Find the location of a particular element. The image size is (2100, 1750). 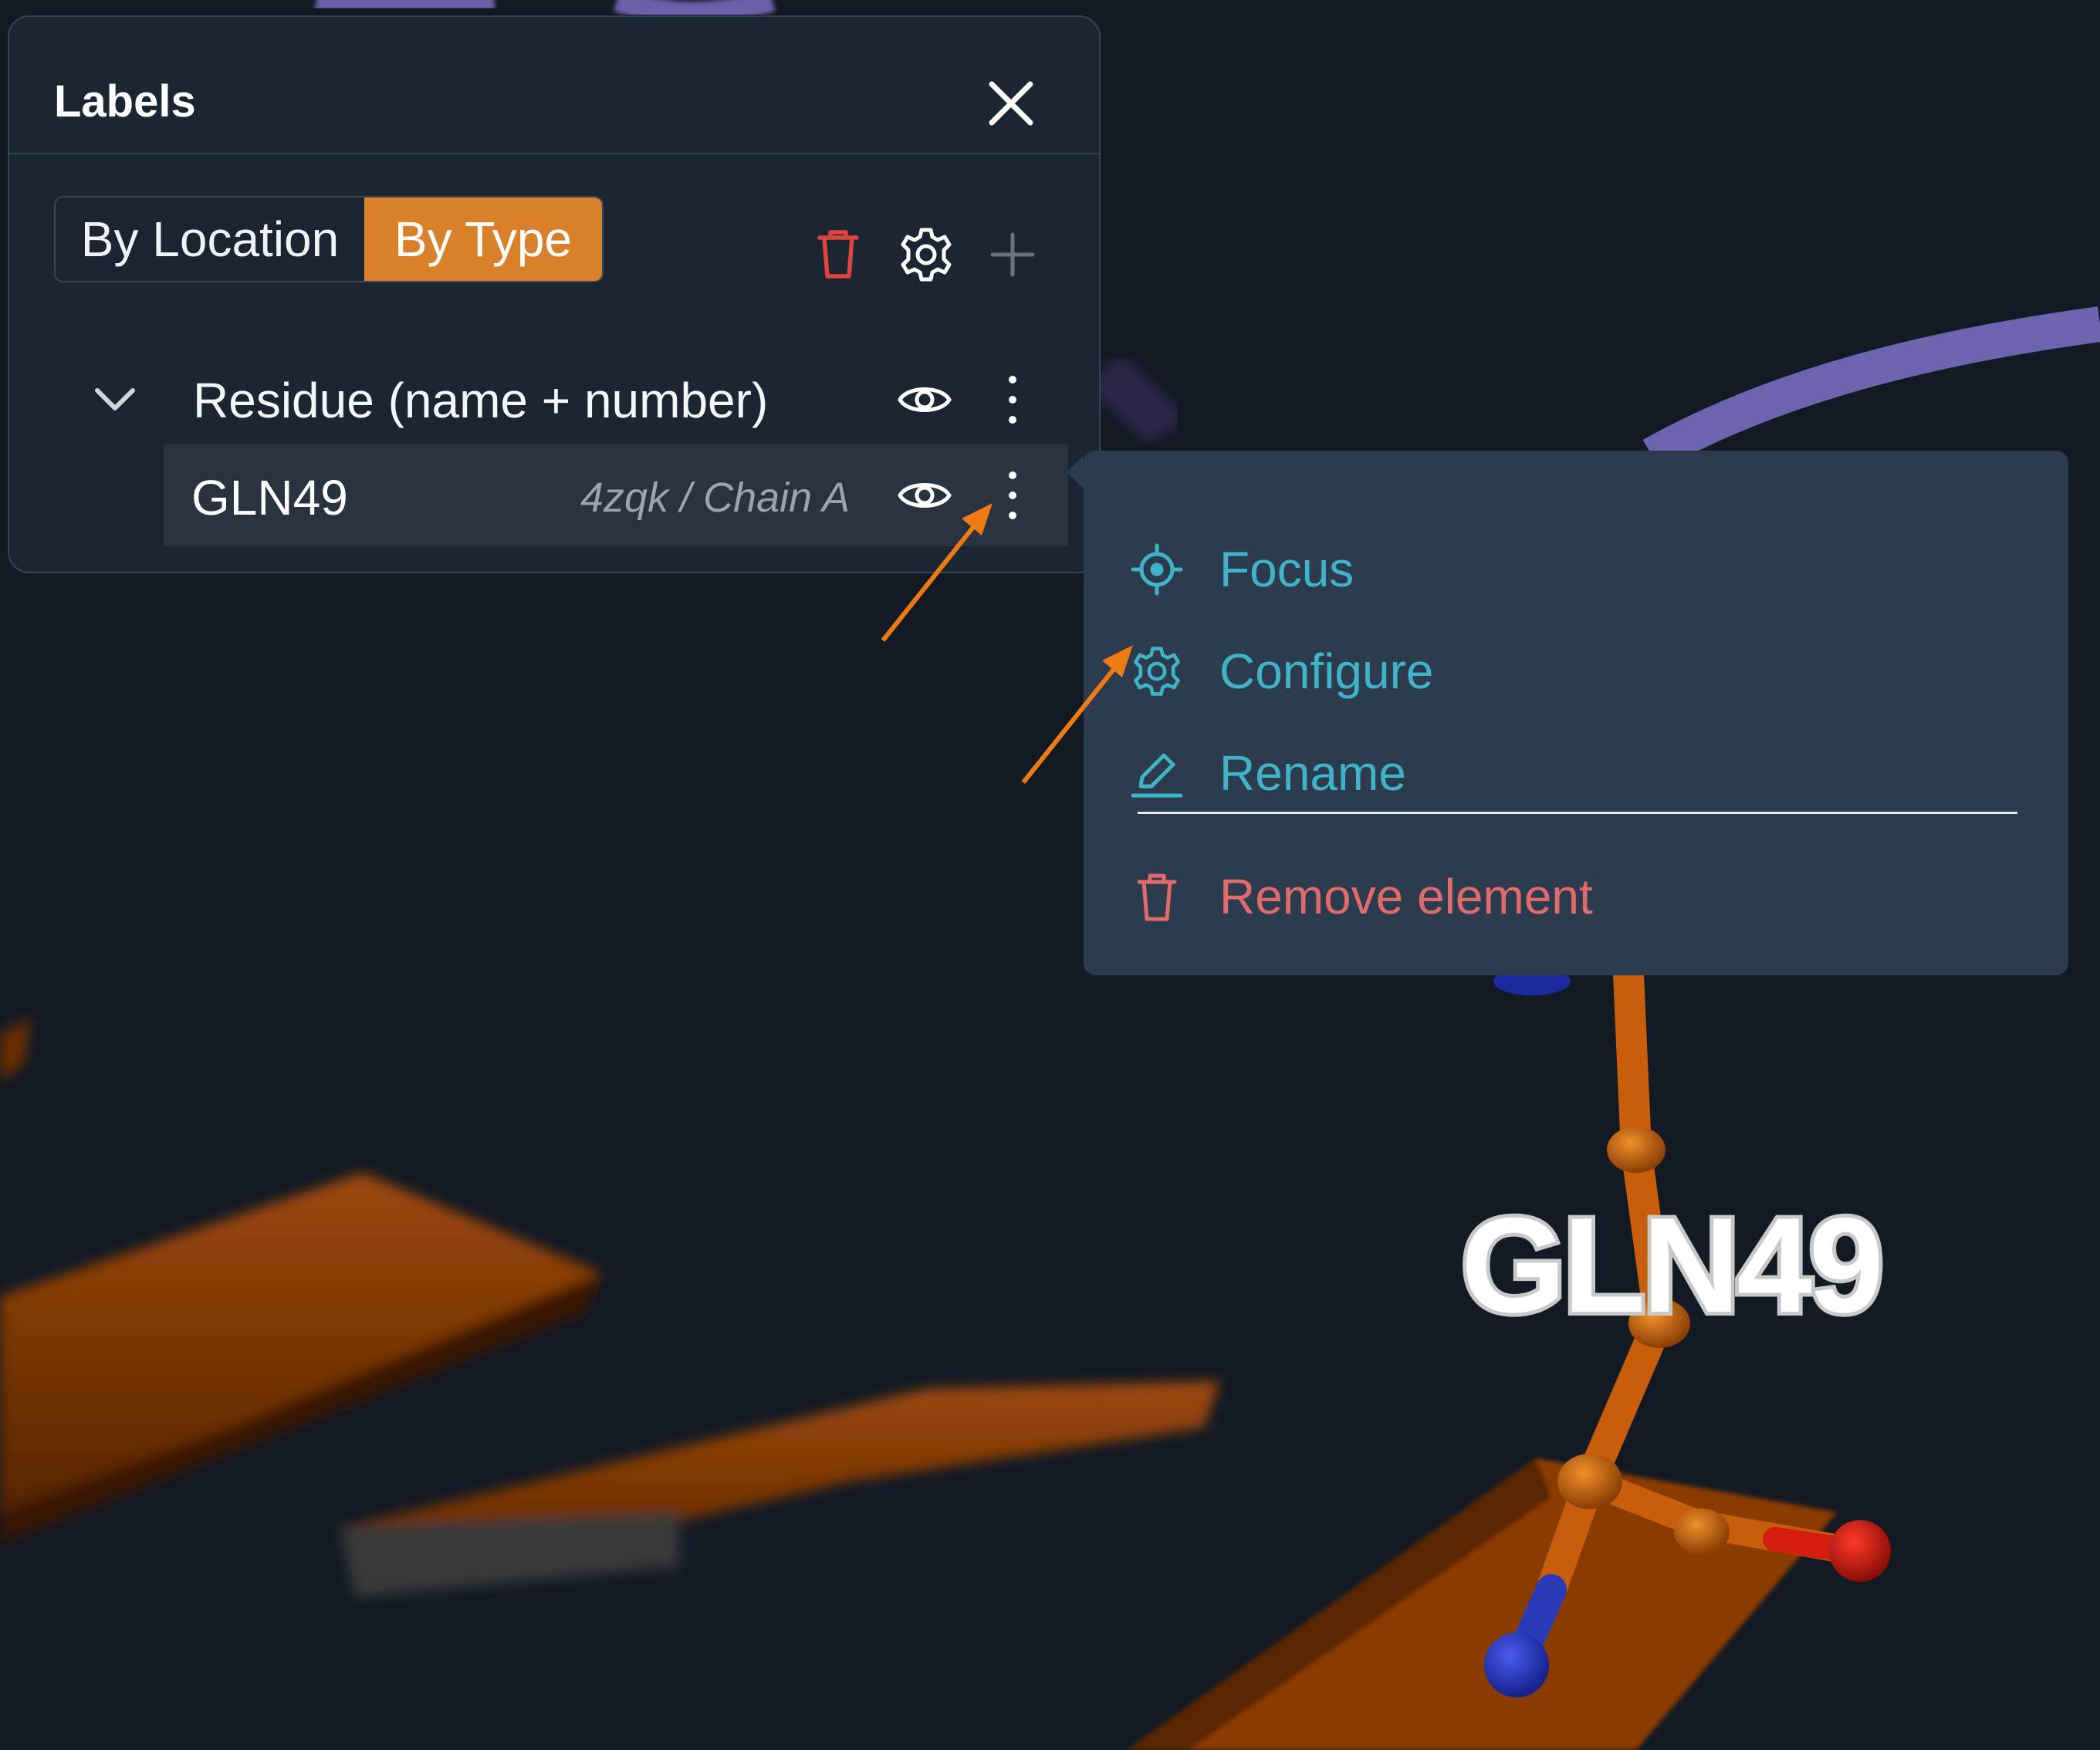

menu-item-focus: Focus is located at coordinates (1578, 569).